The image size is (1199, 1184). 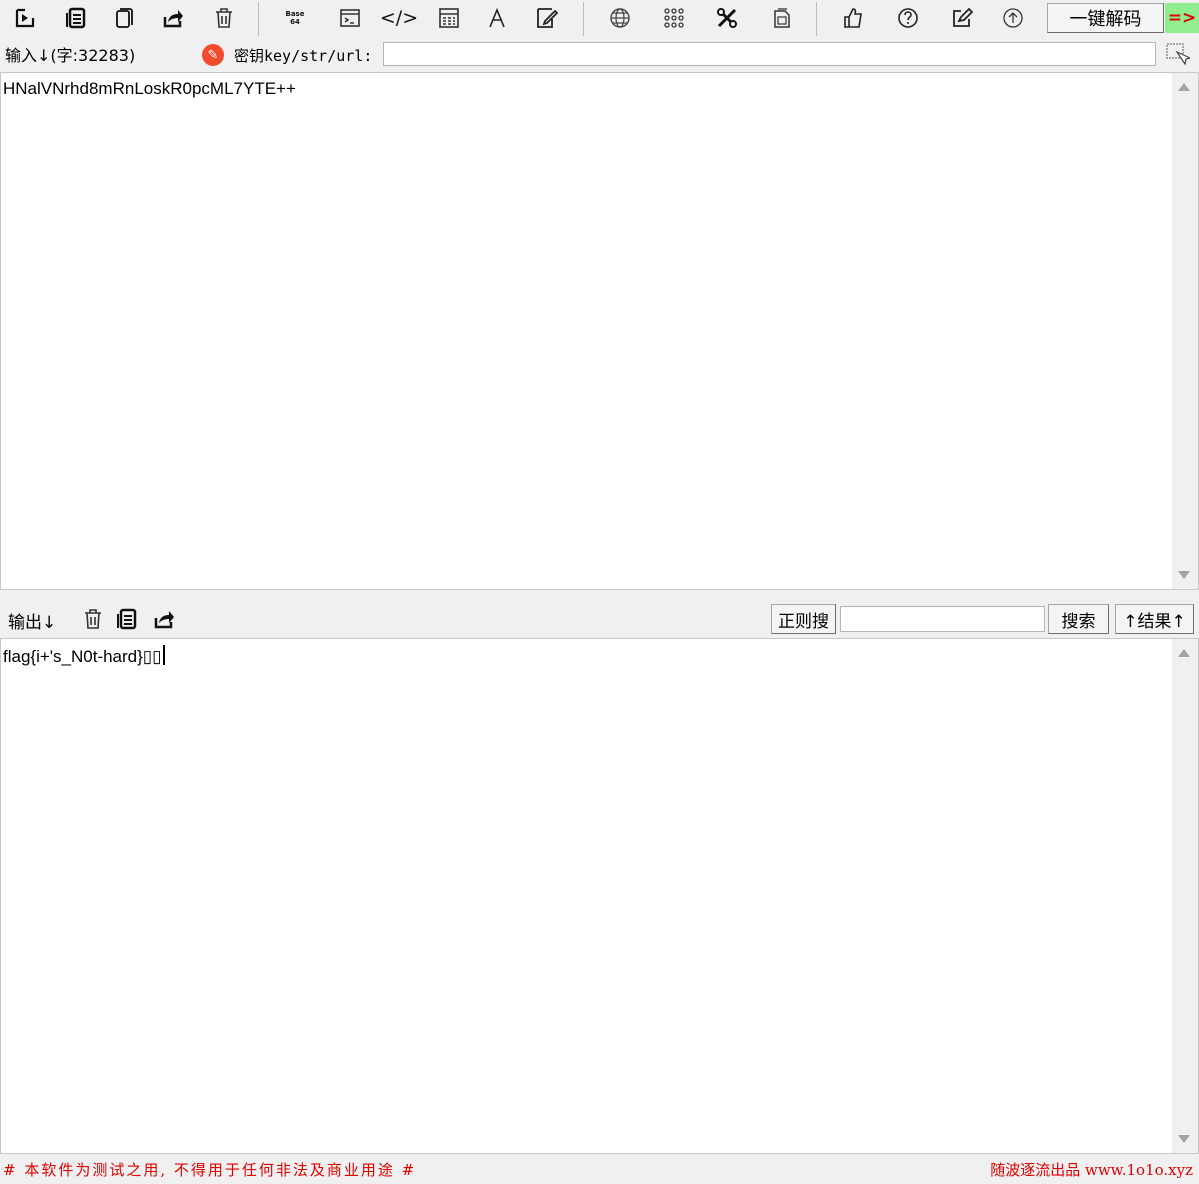 I want to click on code-icon: </>, so click(x=399, y=18).